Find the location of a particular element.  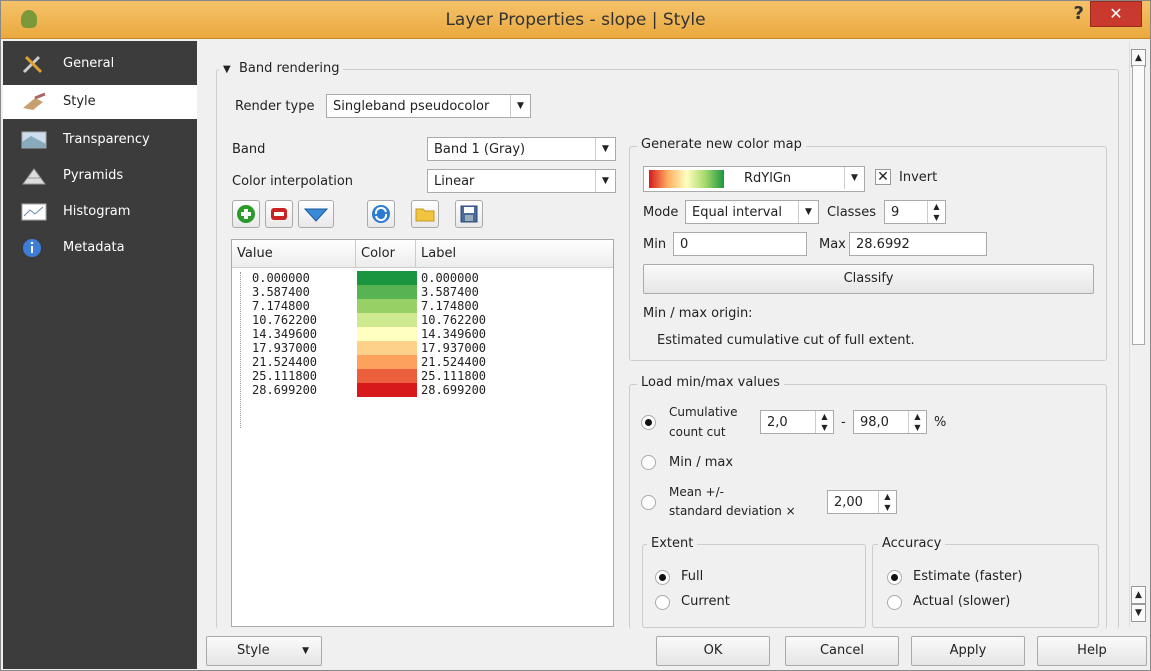

row-value: 0.000000 is located at coordinates (281, 278).